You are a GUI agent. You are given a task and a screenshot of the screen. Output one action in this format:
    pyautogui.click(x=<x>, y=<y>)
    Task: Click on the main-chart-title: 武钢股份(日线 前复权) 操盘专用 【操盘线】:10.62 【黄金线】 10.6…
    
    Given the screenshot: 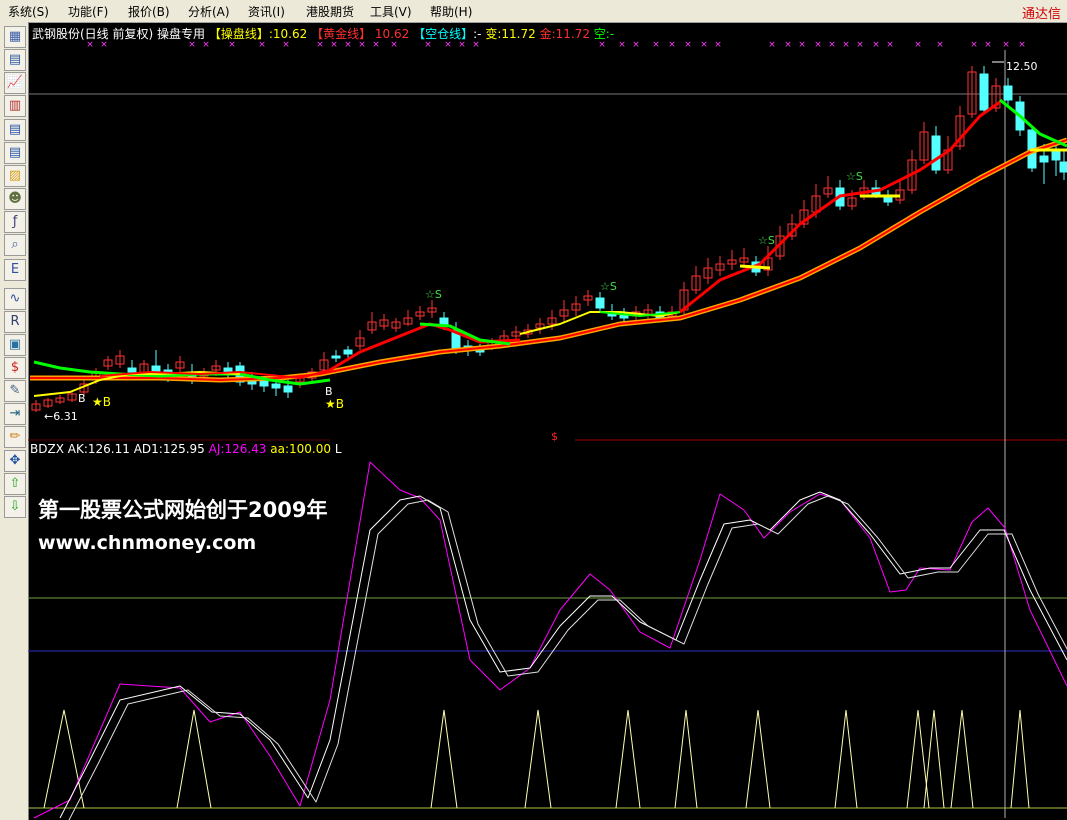 What is the action you would take?
    pyautogui.click(x=323, y=33)
    